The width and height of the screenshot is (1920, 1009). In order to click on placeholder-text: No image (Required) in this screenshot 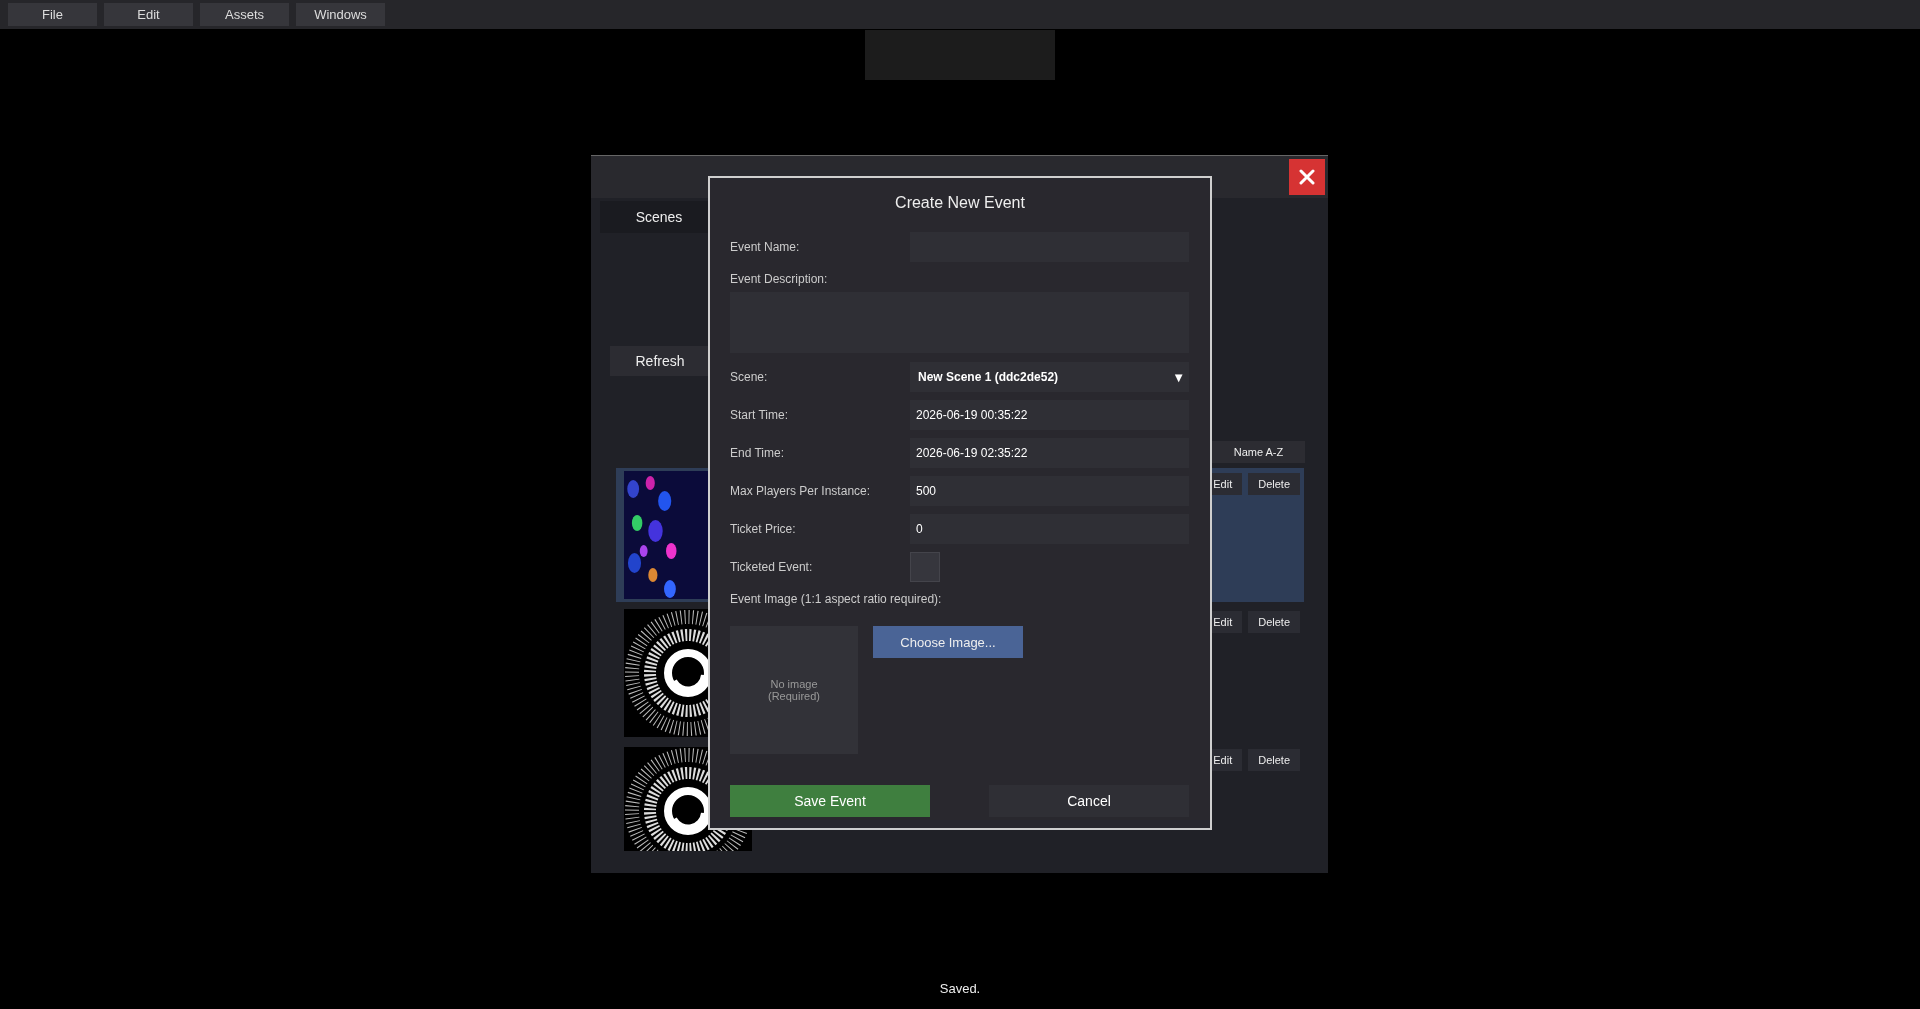, I will do `click(794, 690)`.